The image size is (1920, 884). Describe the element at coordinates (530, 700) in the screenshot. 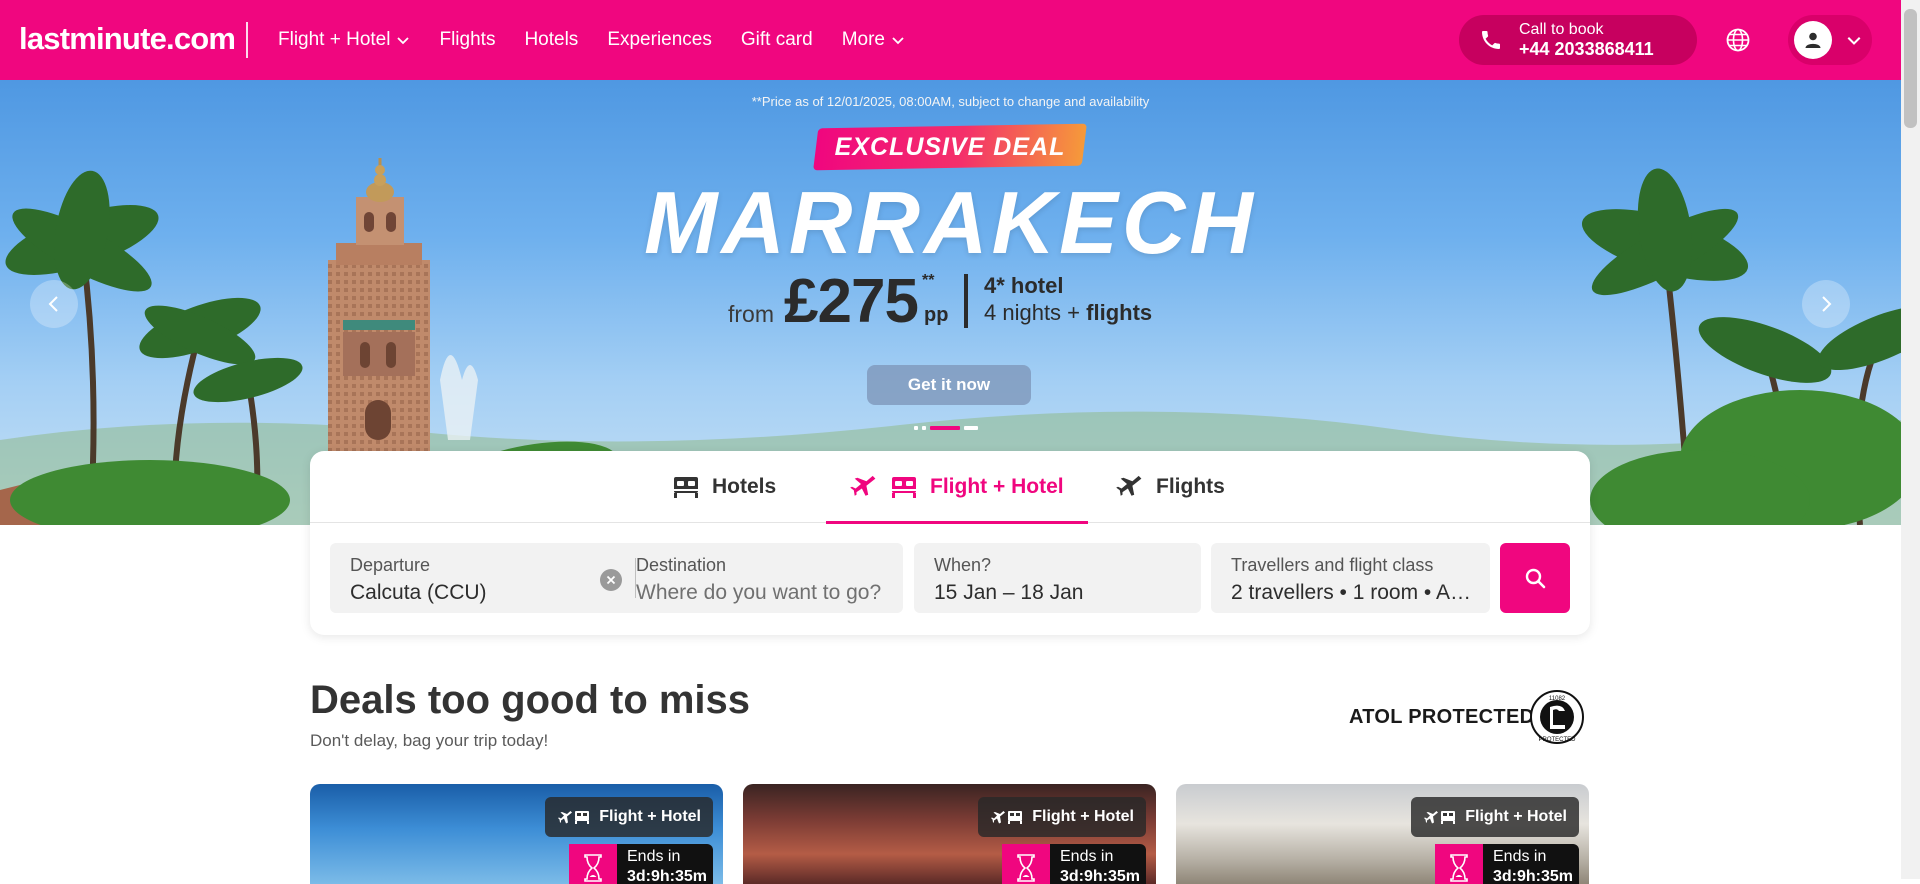

I see `deals-title: Deals too good to miss` at that location.